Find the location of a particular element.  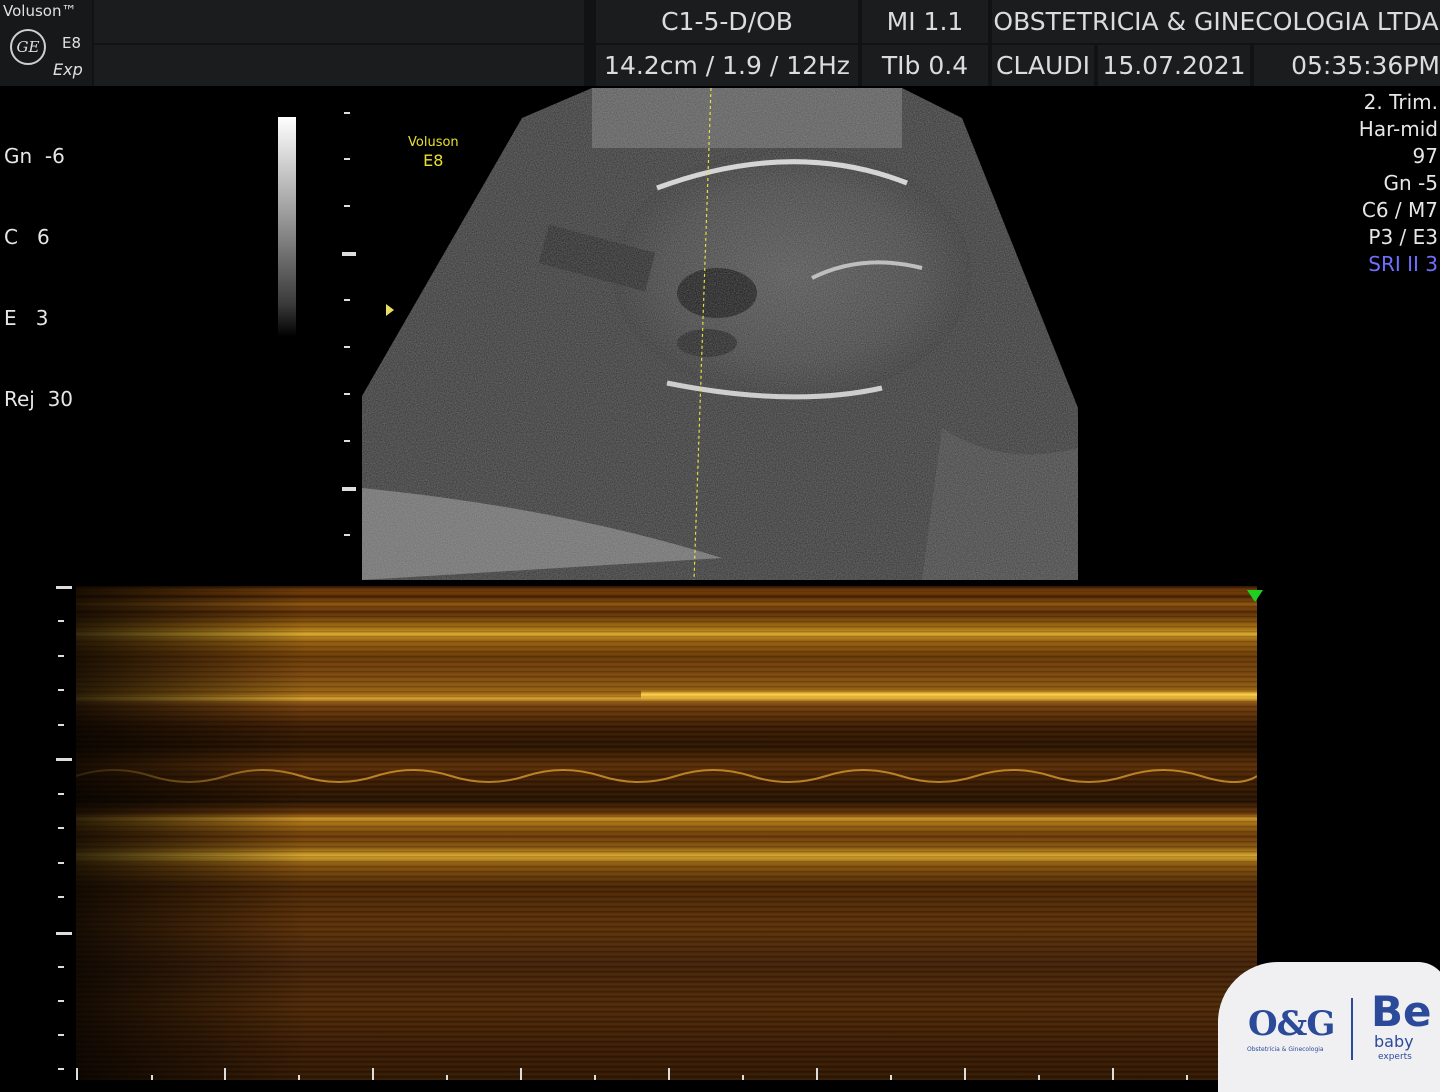

mmode-bright-echo is located at coordinates (949, 695).